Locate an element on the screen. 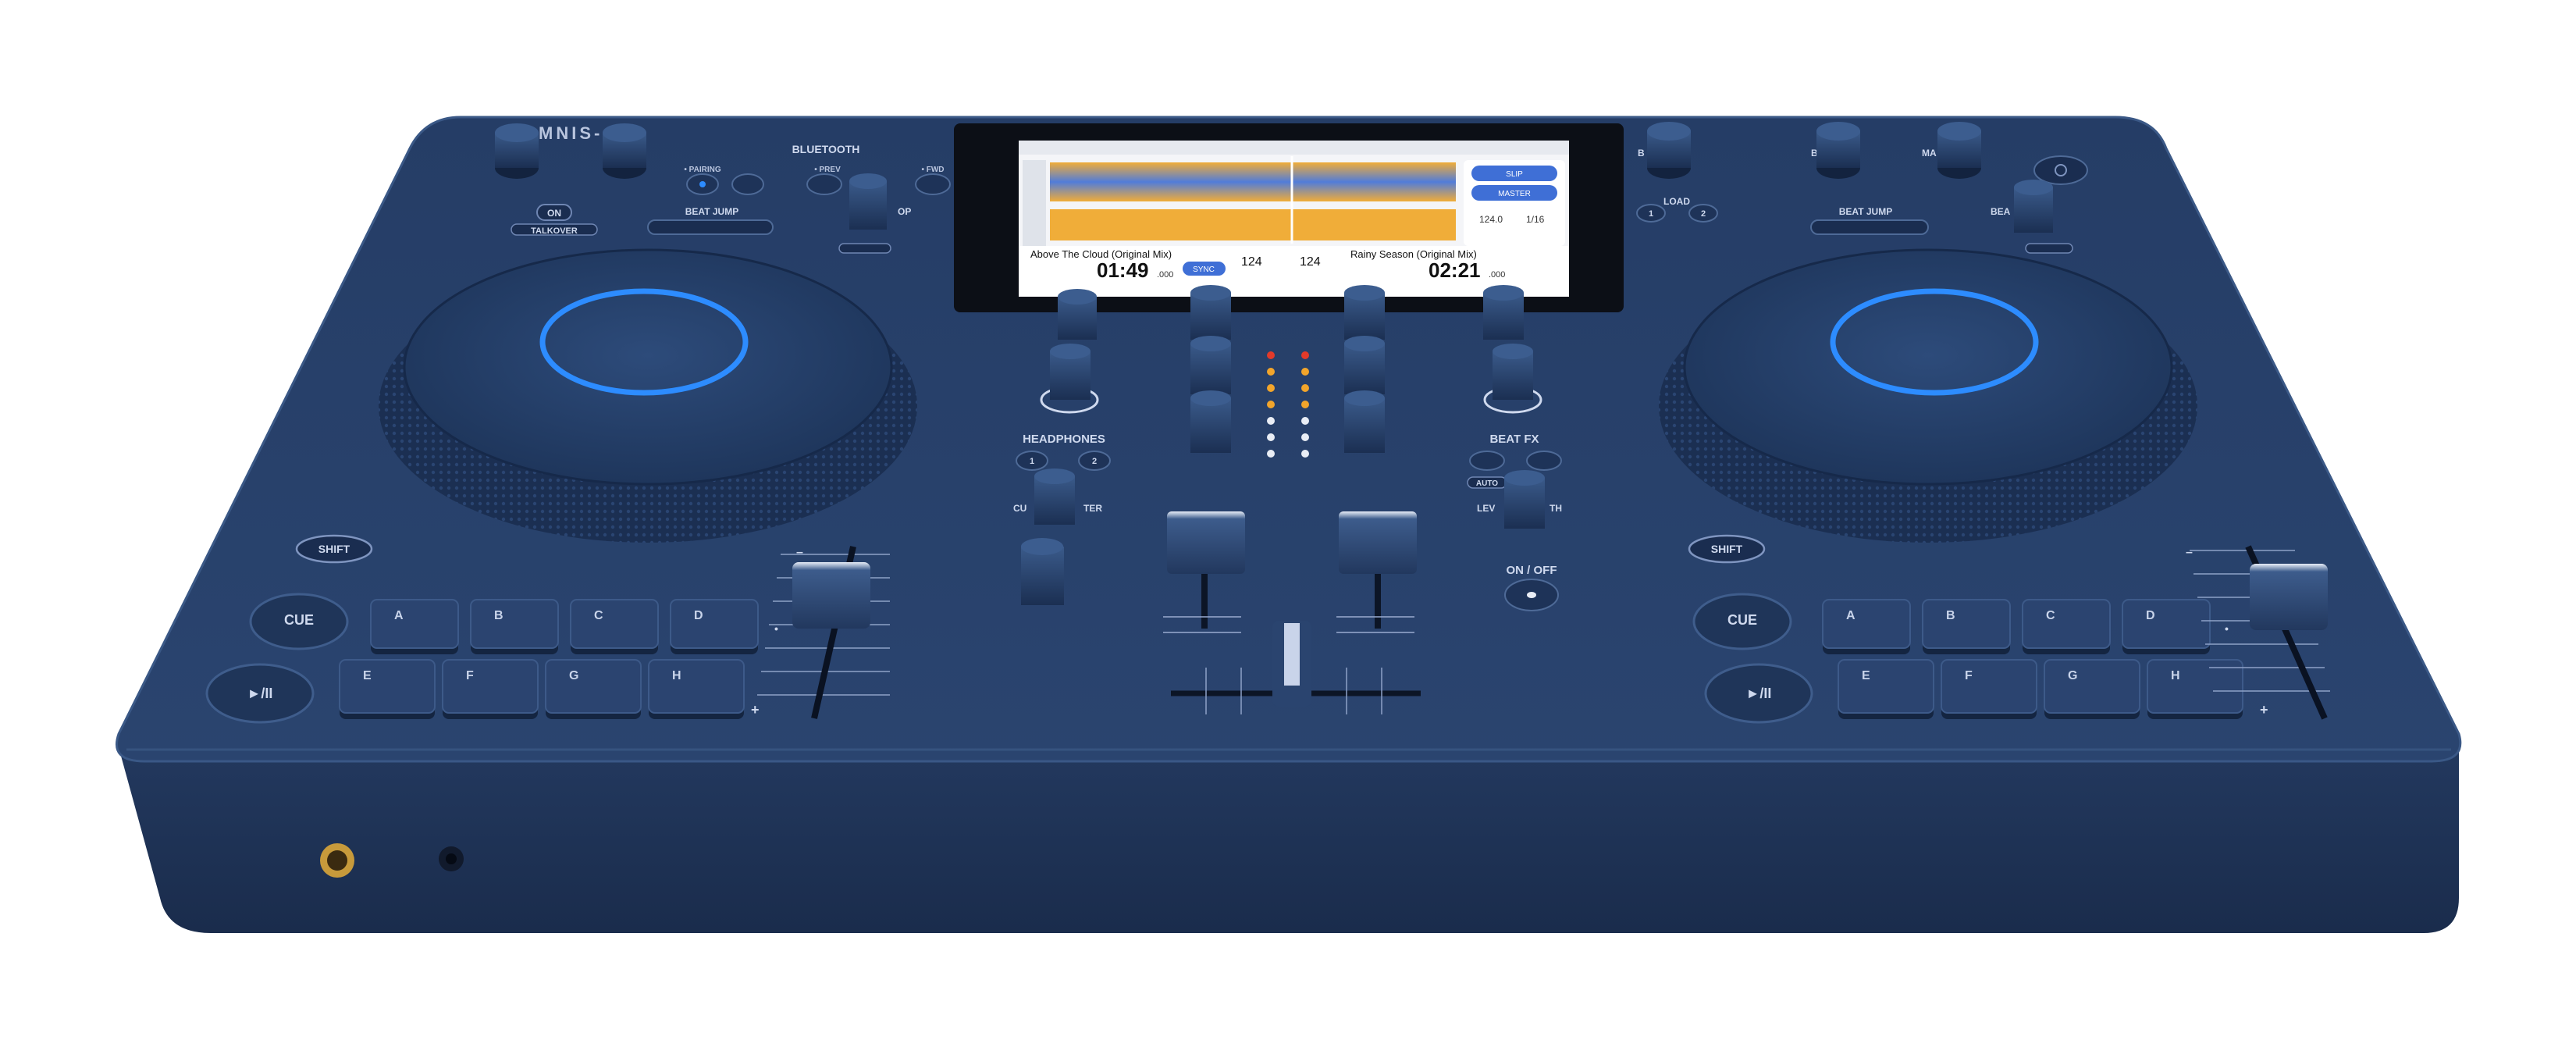 Image resolution: width=2576 pixels, height=1058 pixels. play-pause-button-left: ►/II is located at coordinates (260, 693).